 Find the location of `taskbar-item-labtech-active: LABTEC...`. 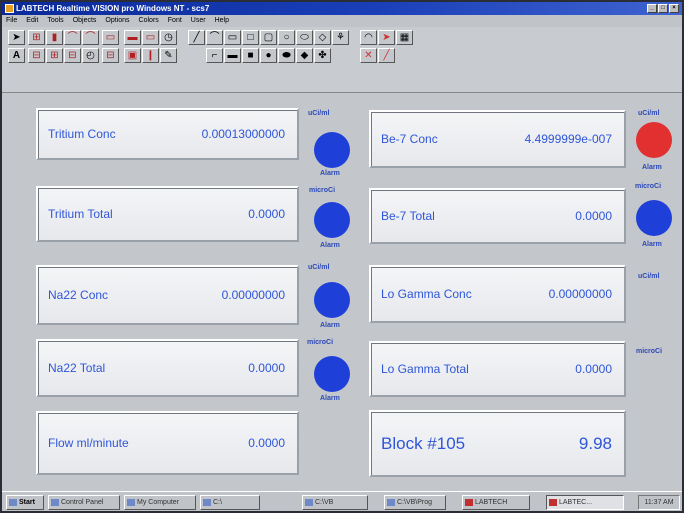

taskbar-item-labtech-active: LABTEC... is located at coordinates (585, 502).